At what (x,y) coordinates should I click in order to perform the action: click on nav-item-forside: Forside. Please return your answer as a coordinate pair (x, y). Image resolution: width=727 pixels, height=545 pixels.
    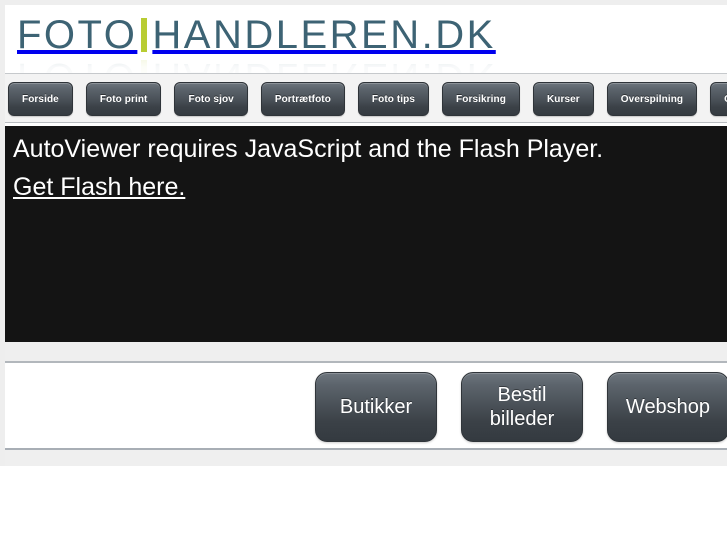
    Looking at the image, I should click on (40, 99).